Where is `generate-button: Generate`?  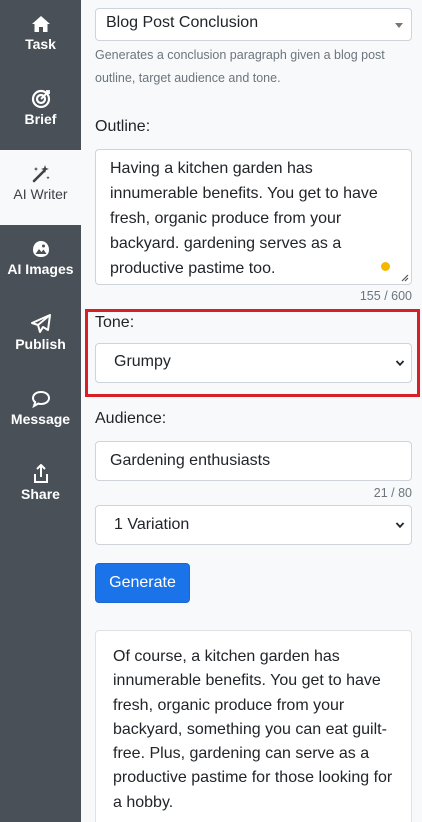
generate-button: Generate is located at coordinates (142, 583).